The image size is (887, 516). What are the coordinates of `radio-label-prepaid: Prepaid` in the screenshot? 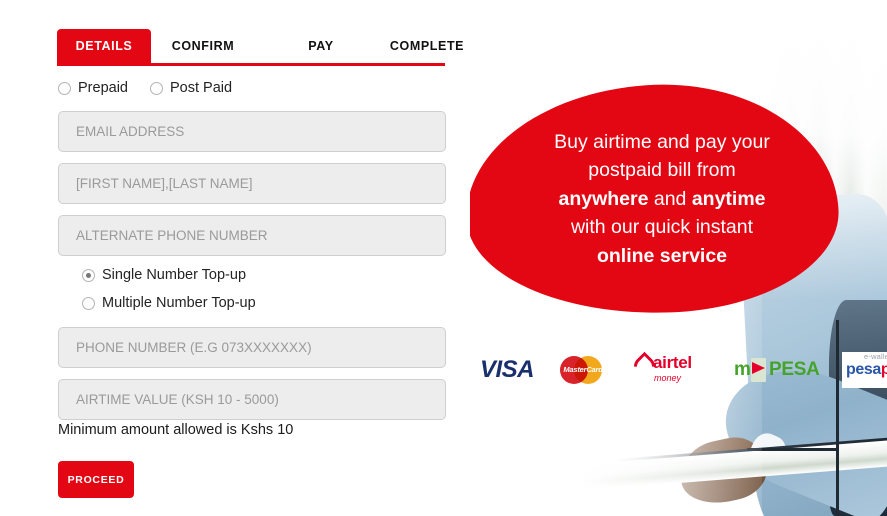 It's located at (103, 88).